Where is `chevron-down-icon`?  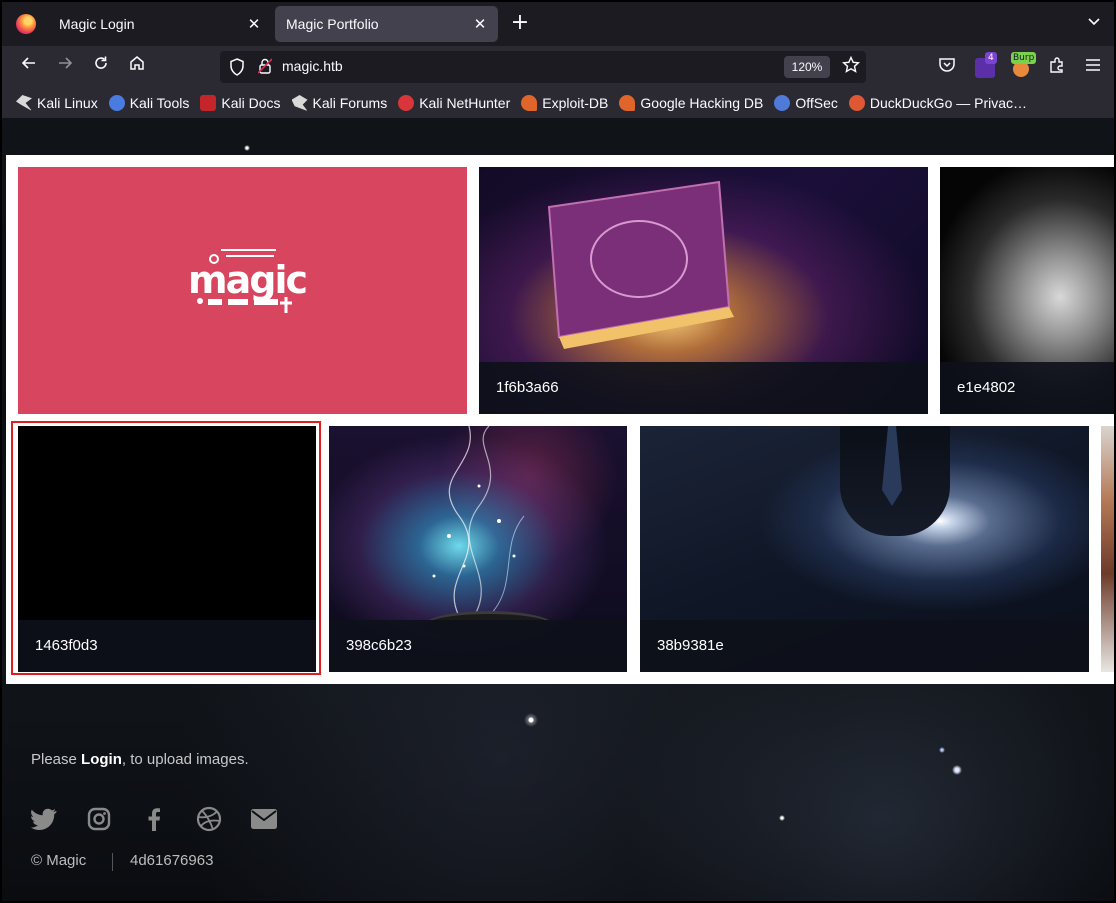
chevron-down-icon is located at coordinates (1094, 24).